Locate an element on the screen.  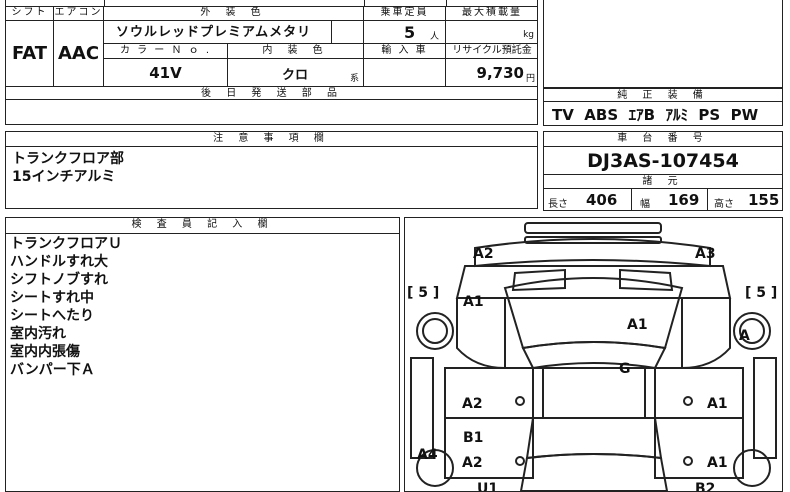
notes-line: 15インチアルミ is located at coordinates (64, 177).